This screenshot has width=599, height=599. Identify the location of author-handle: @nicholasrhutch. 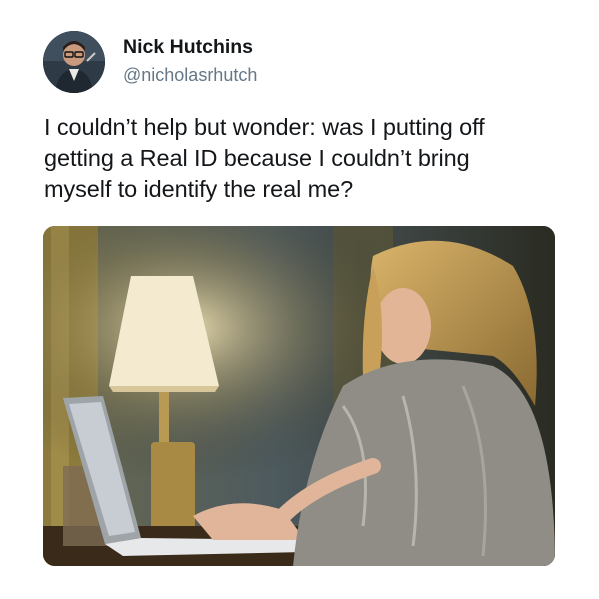
(190, 75).